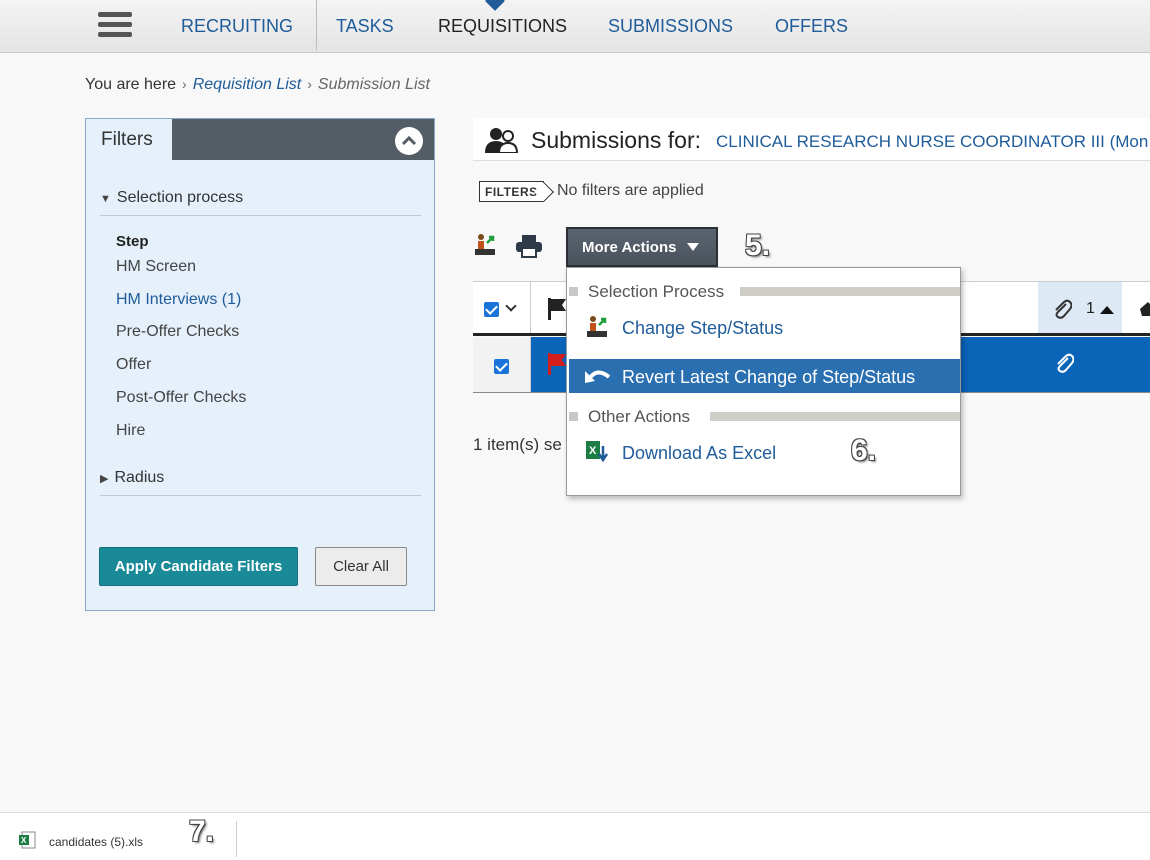 The width and height of the screenshot is (1150, 860). What do you see at coordinates (247, 84) in the screenshot?
I see `breadcrumb-requisition-list: Requisition List` at bounding box center [247, 84].